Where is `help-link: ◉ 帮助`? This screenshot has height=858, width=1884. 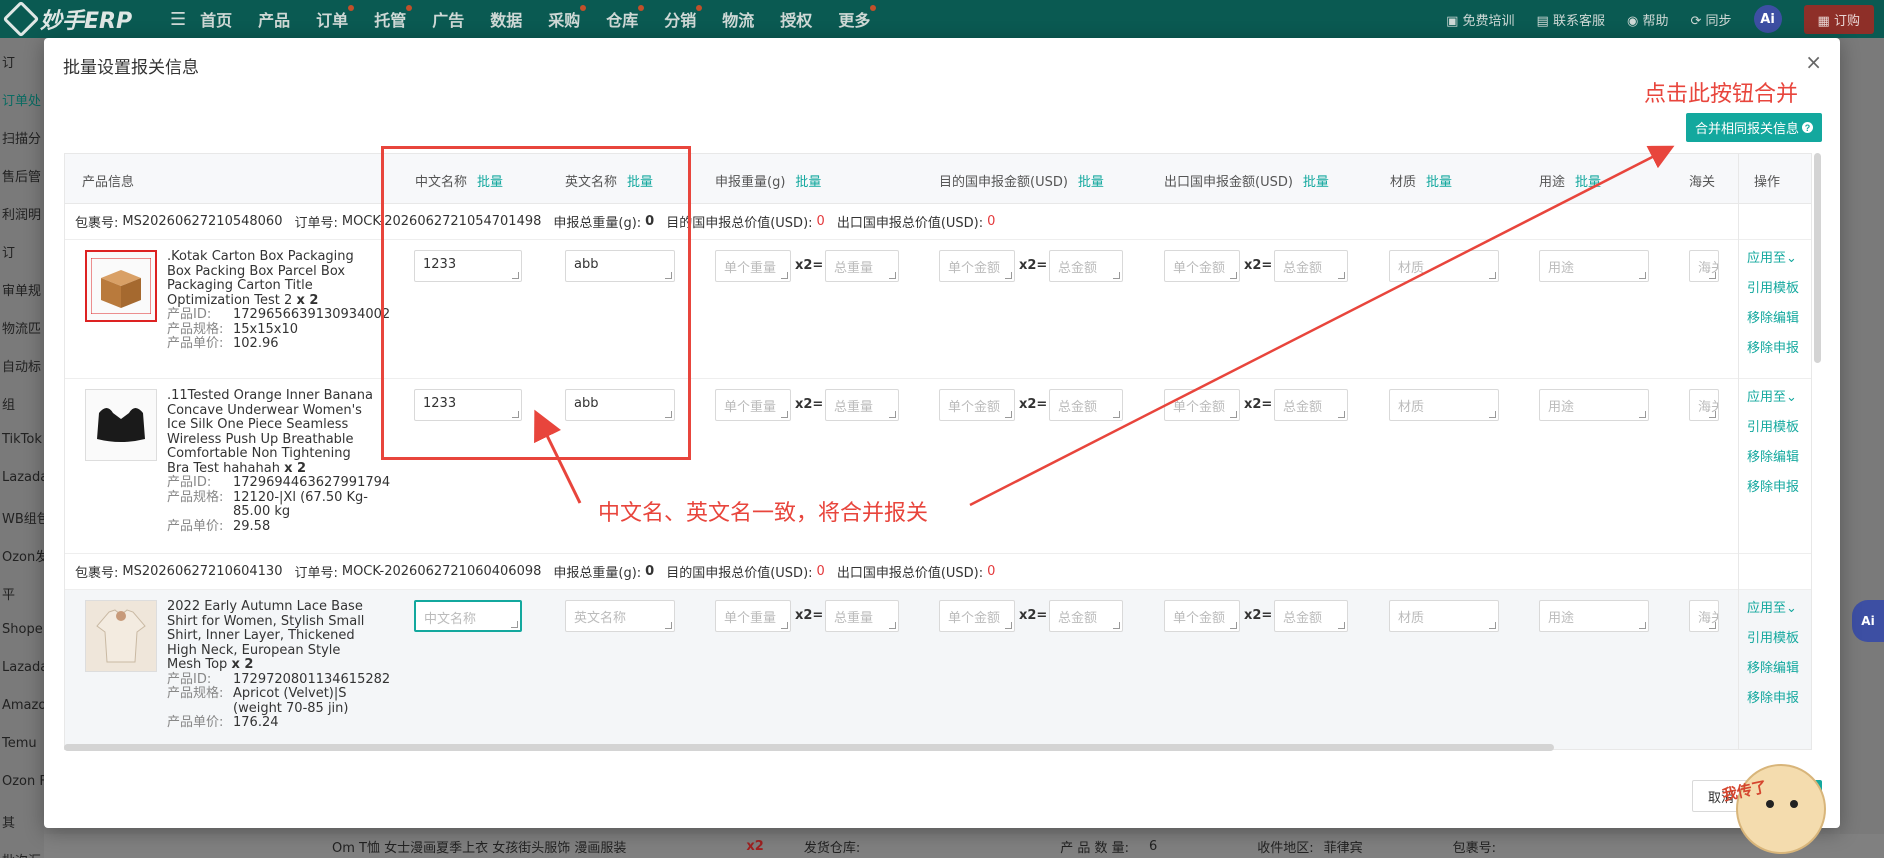 help-link: ◉ 帮助 is located at coordinates (1648, 19).